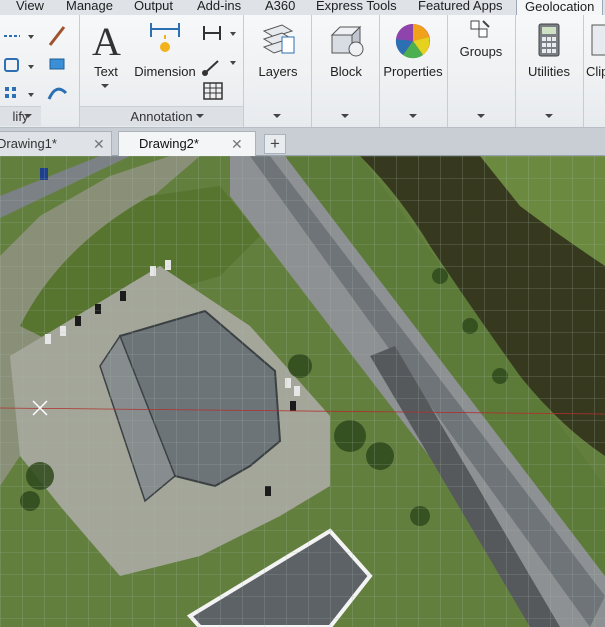 This screenshot has height=627, width=605. I want to click on utilities-icon, so click(549, 40).